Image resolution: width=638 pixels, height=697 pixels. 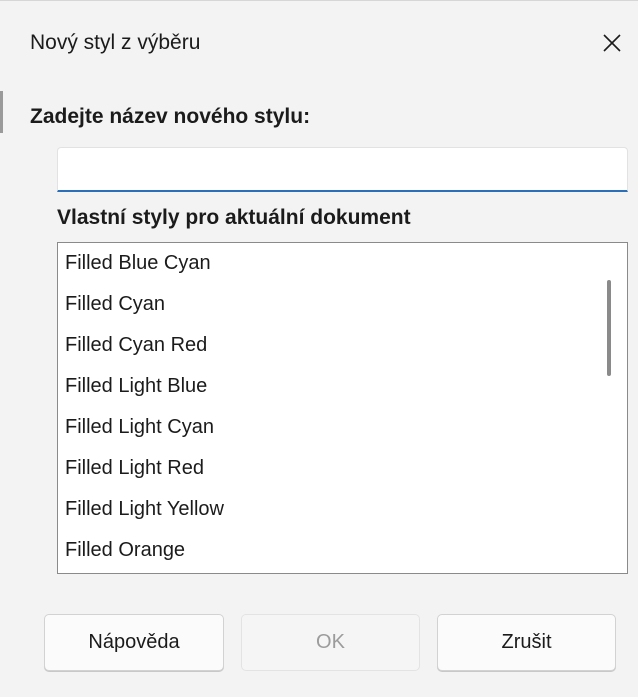 What do you see at coordinates (115, 42) in the screenshot?
I see `dialog-title: Nový styl z výběru` at bounding box center [115, 42].